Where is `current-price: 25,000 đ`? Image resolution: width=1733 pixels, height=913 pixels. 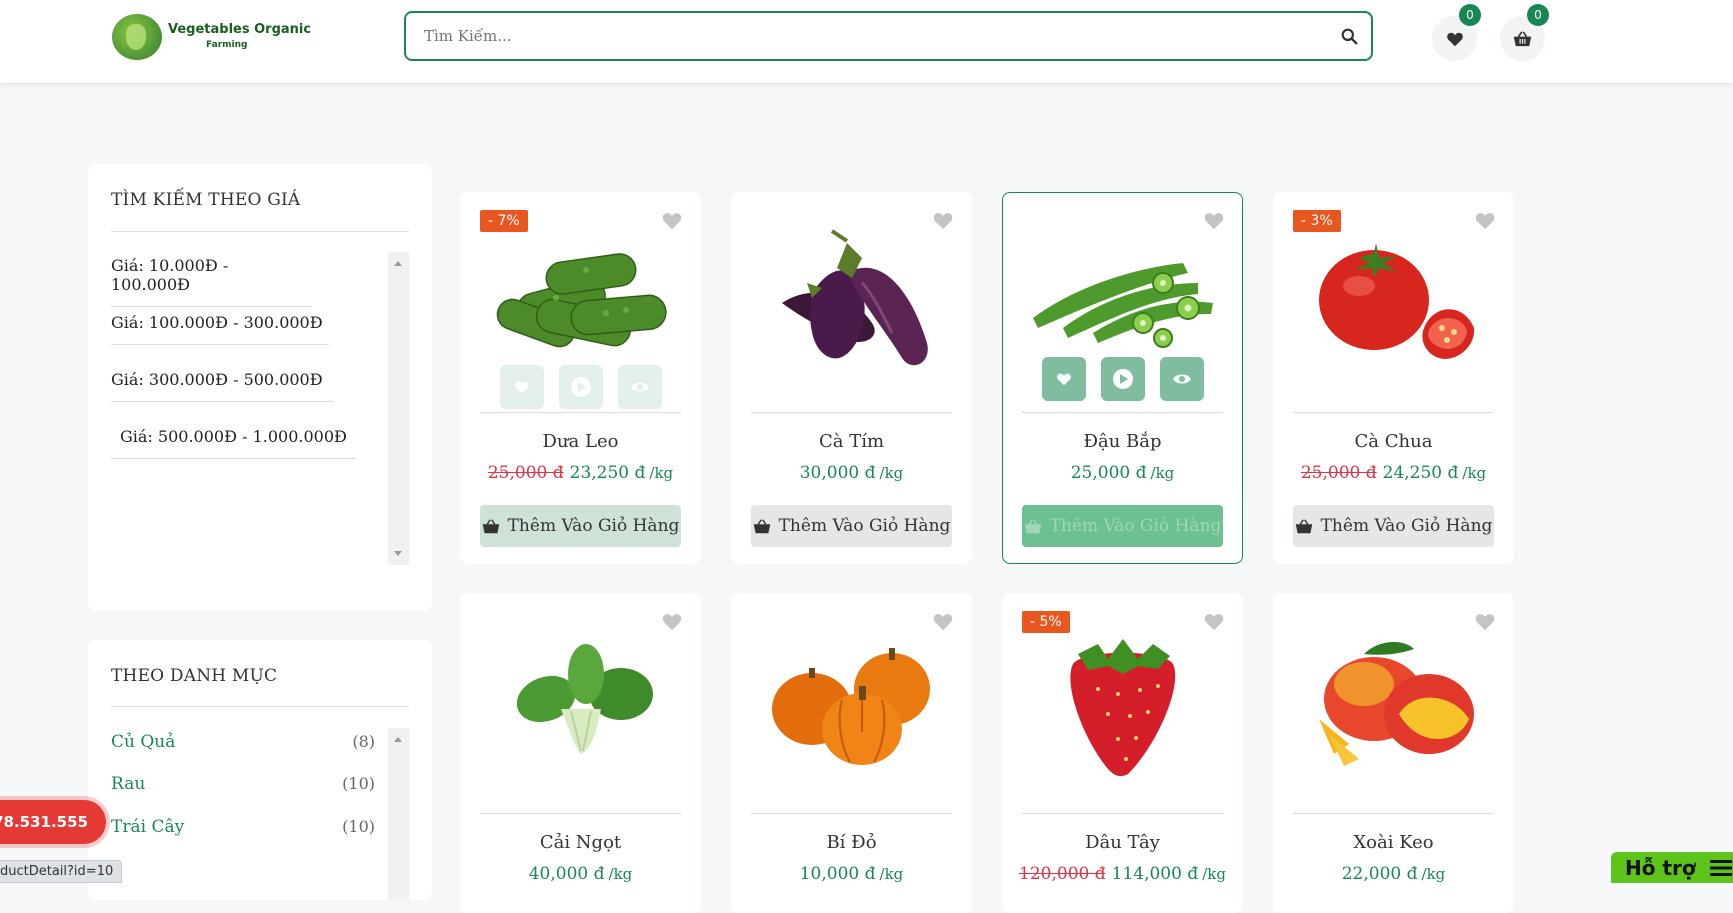 current-price: 25,000 đ is located at coordinates (1108, 473).